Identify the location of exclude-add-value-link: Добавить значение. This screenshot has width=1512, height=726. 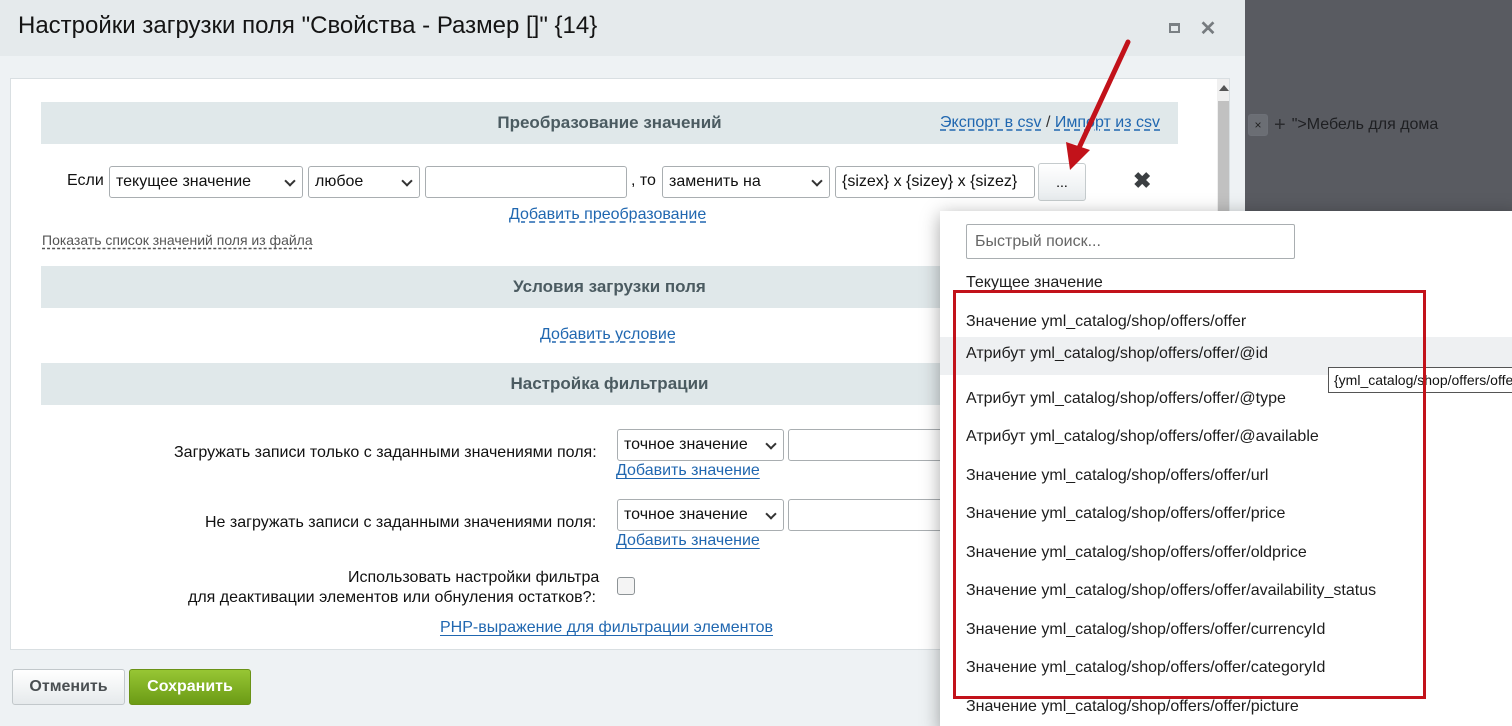
(688, 540).